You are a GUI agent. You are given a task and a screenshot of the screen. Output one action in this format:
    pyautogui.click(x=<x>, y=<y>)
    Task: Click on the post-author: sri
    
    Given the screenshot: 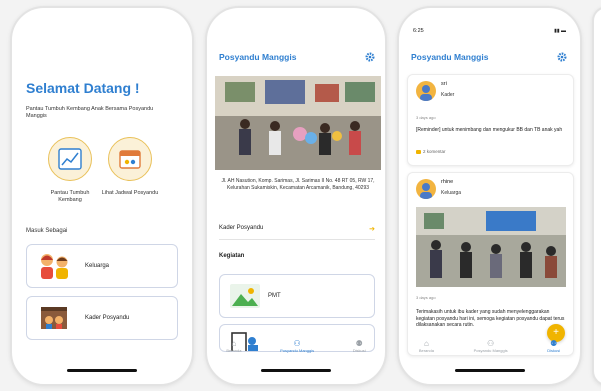 What is the action you would take?
    pyautogui.click(x=444, y=84)
    